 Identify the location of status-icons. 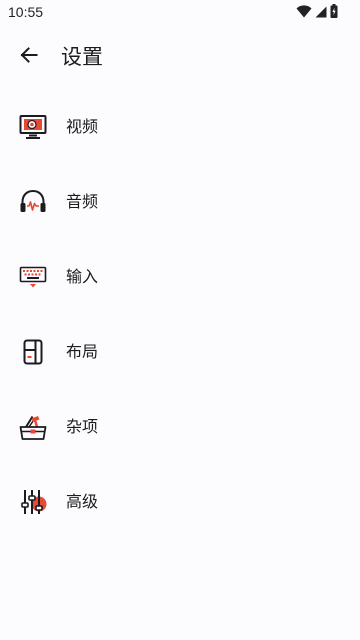
(317, 12).